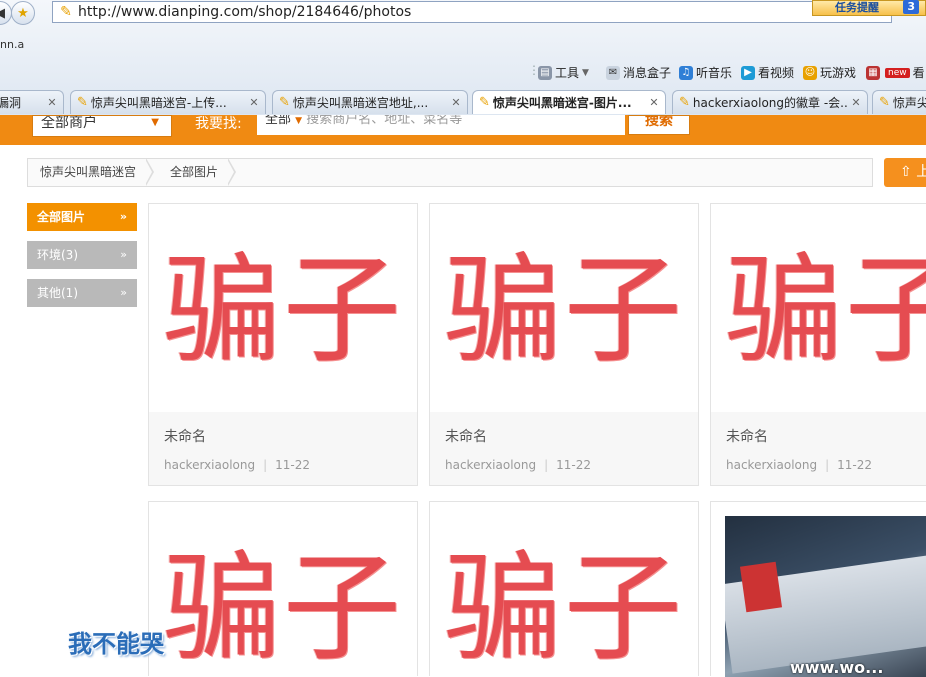  What do you see at coordinates (659, 125) in the screenshot?
I see `search-button: 搜索` at bounding box center [659, 125].